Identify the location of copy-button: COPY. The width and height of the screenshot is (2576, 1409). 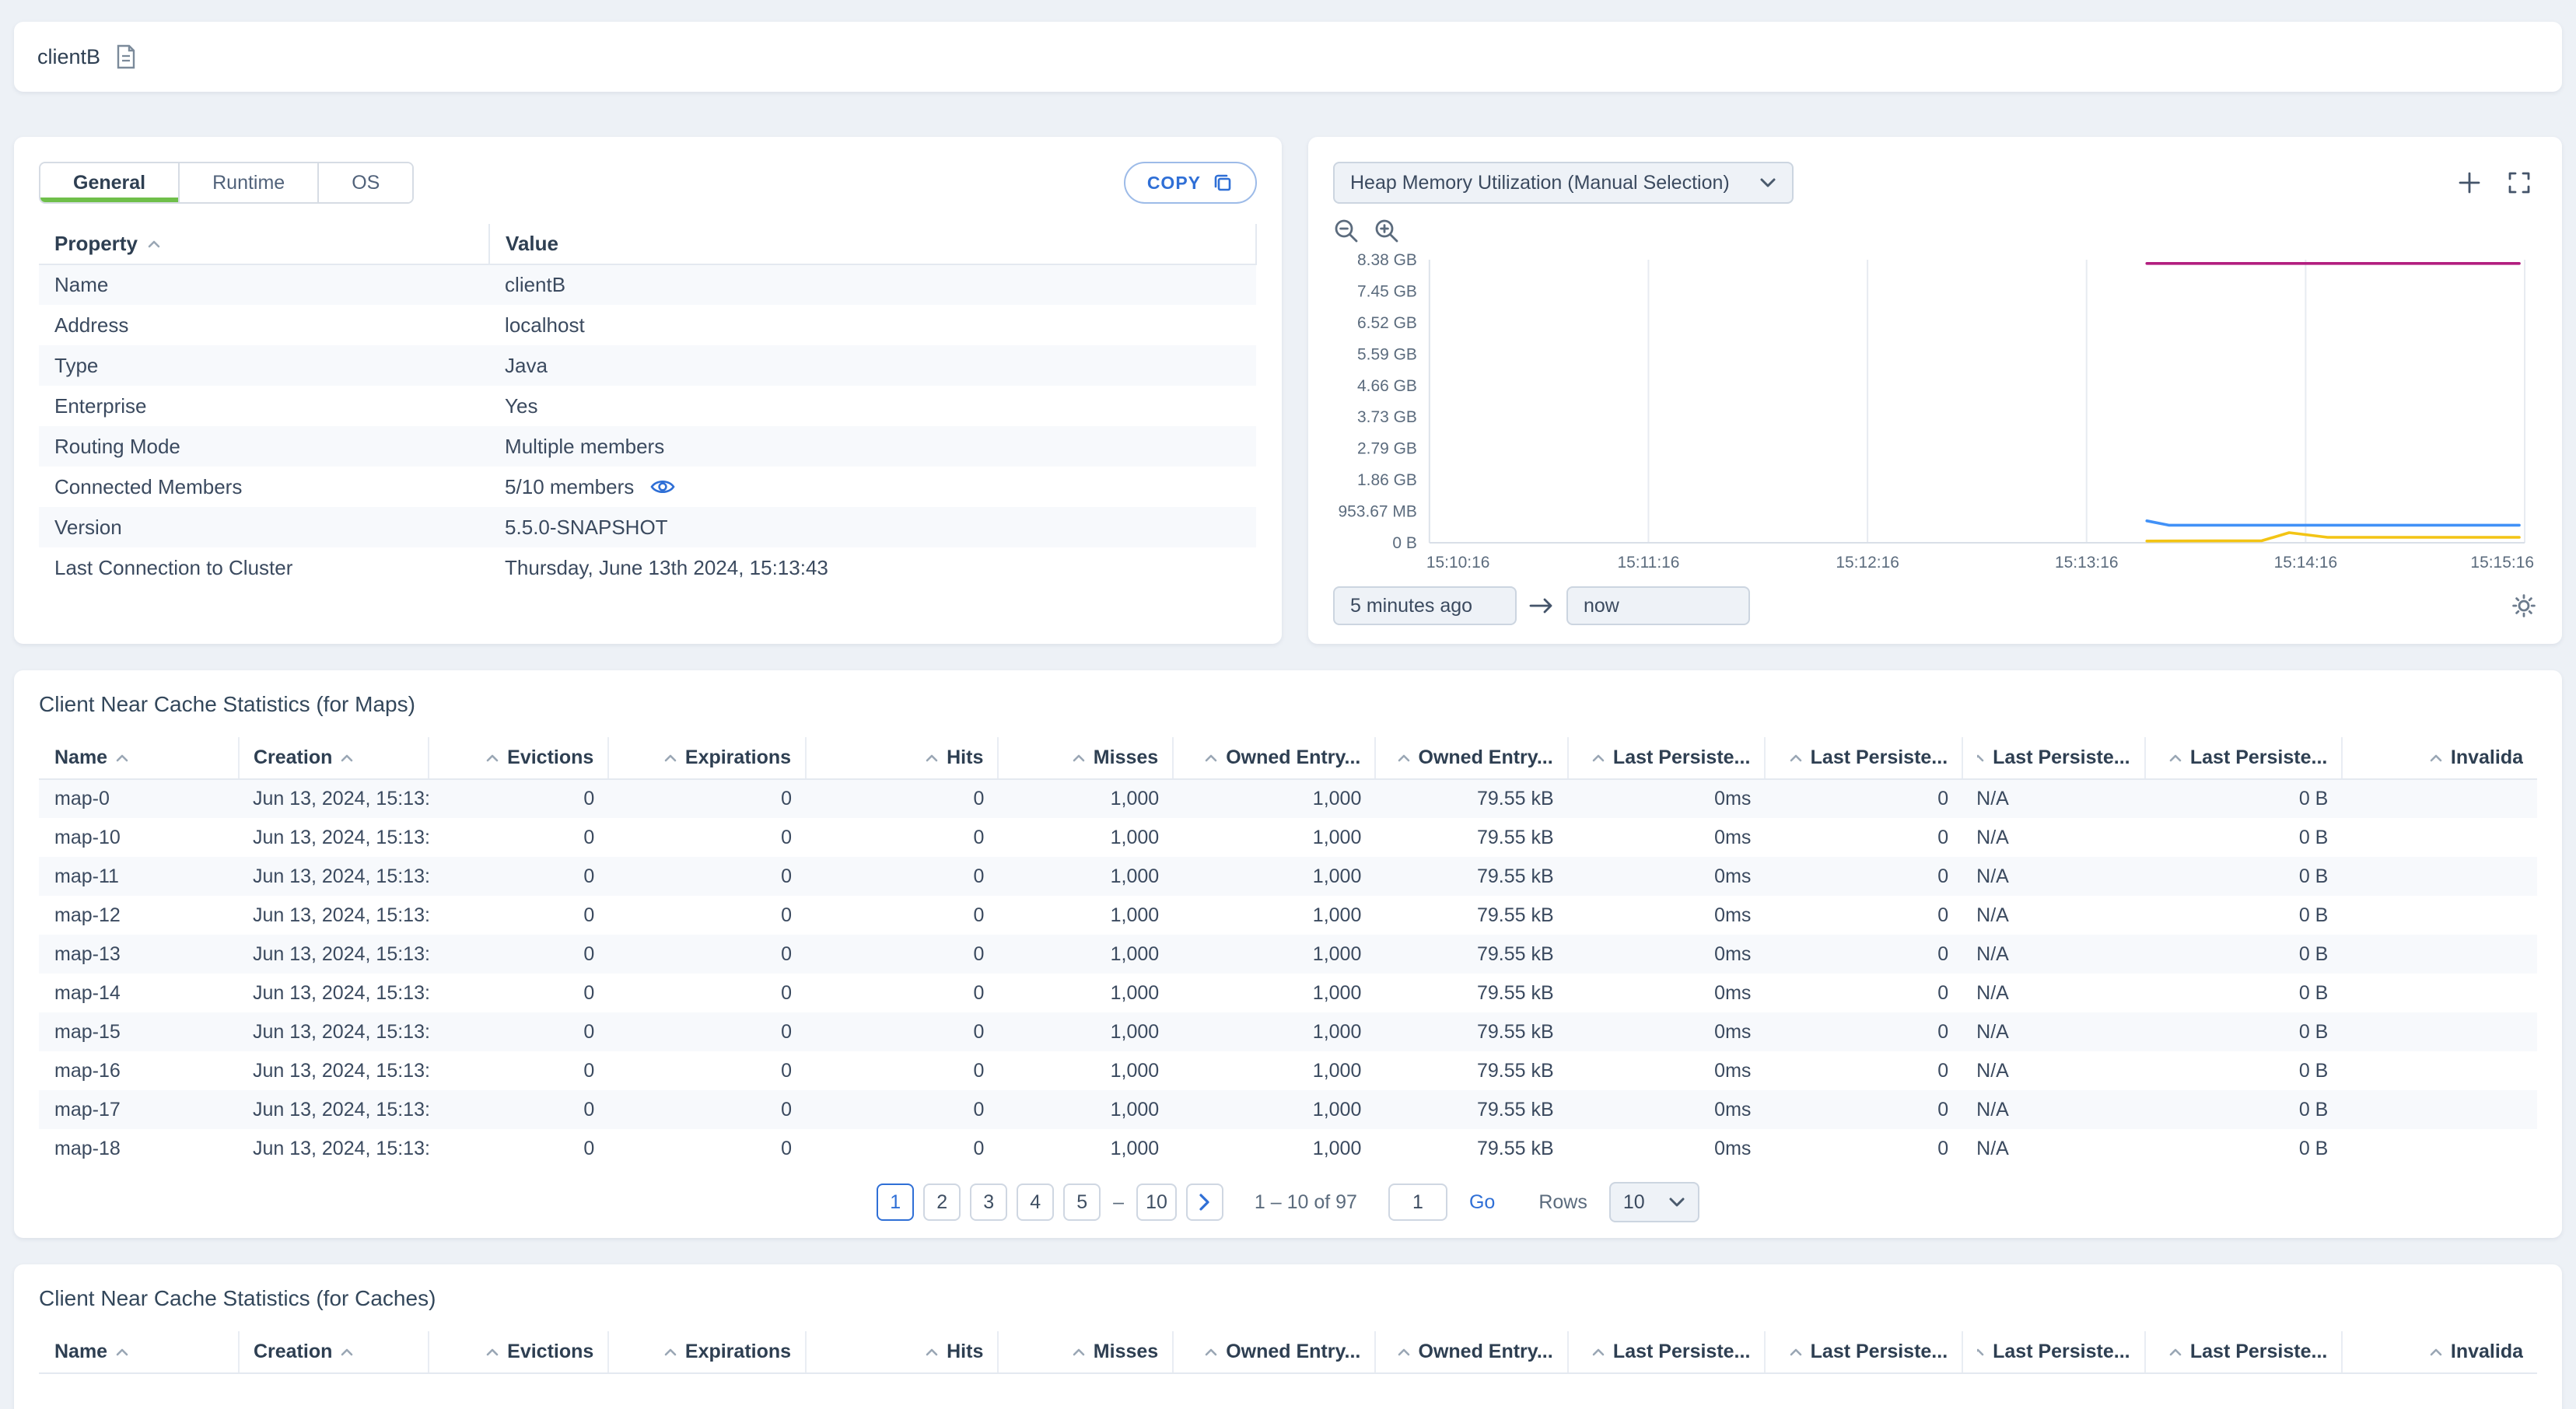
(1190, 183).